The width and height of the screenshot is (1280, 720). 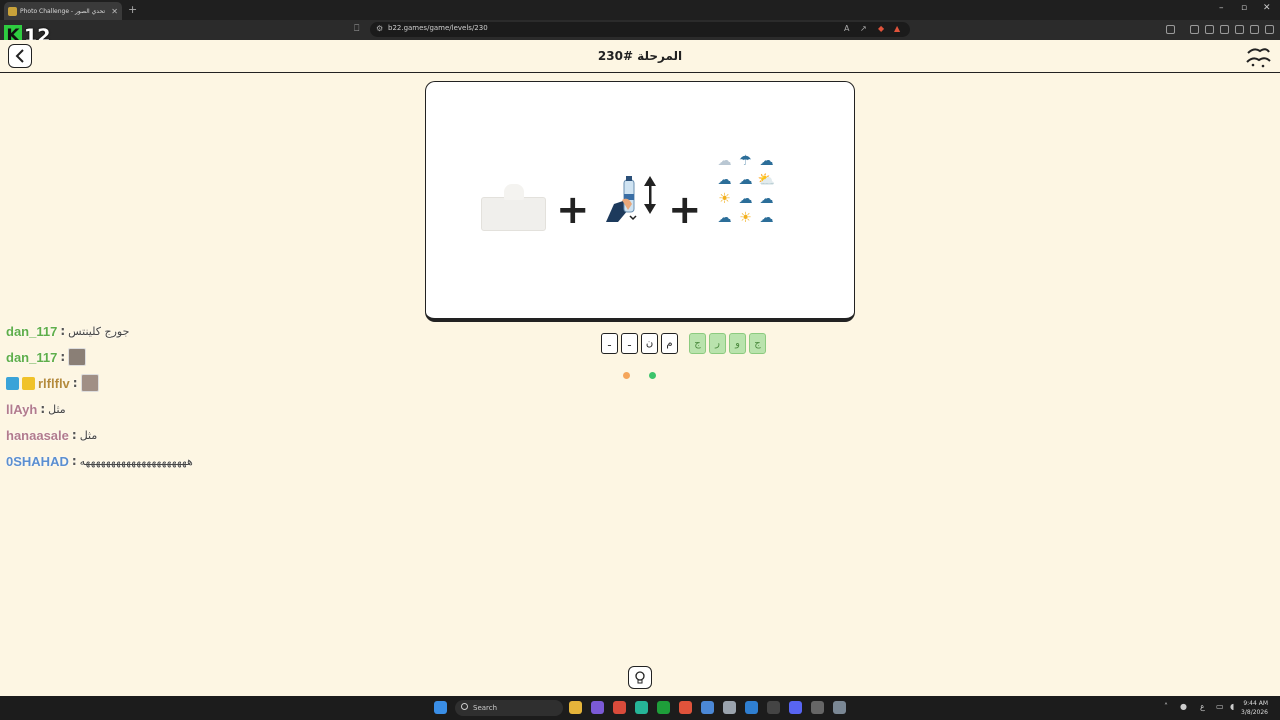 I want to click on game-header: المرحلة #230, so click(x=640, y=56).